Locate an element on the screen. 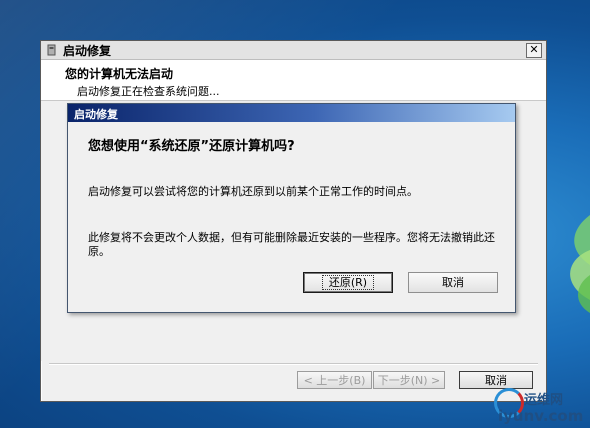 Image resolution: width=590 pixels, height=428 pixels. prompt-paragraph-2: 此修复将不会更改个人数据，但有可能删除最近安装的一些程序。您将无法撤销此还原。 is located at coordinates (291, 244).